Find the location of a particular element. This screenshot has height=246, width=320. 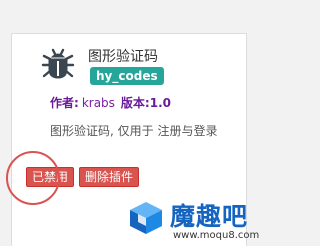

plugin-name: 图形验证码 is located at coordinates (123, 57).